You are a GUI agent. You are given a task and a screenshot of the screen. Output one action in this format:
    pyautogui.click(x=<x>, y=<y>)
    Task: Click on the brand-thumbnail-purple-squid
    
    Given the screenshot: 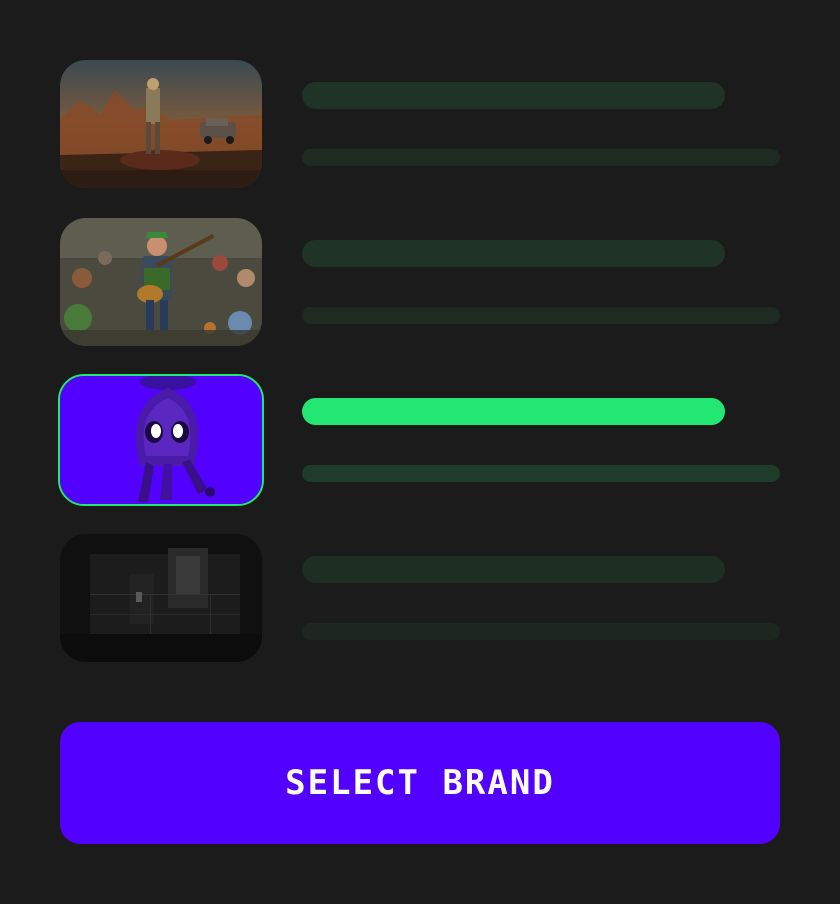 What is the action you would take?
    pyautogui.click(x=161, y=440)
    